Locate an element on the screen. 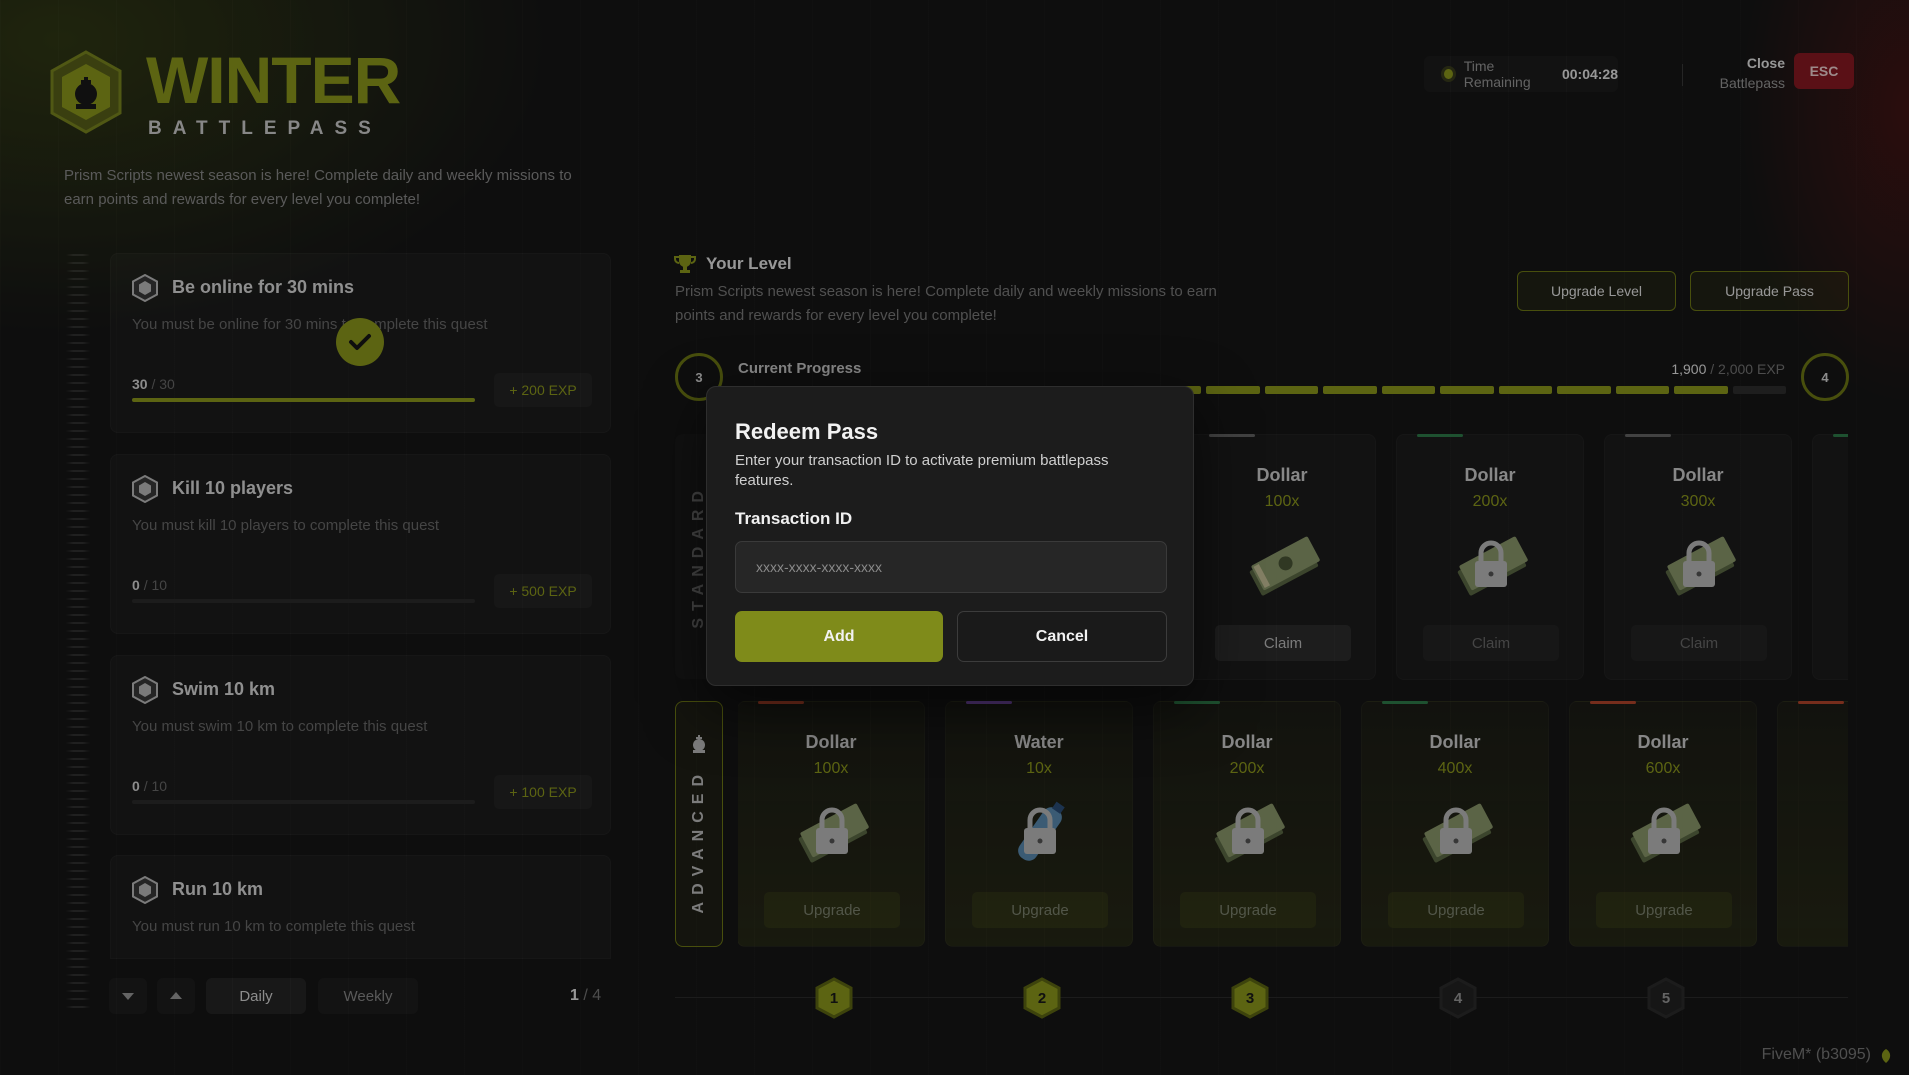 Image resolution: width=1909 pixels, height=1075 pixels. reward-card-advanced: Water 10x Upgrade is located at coordinates (1039, 824).